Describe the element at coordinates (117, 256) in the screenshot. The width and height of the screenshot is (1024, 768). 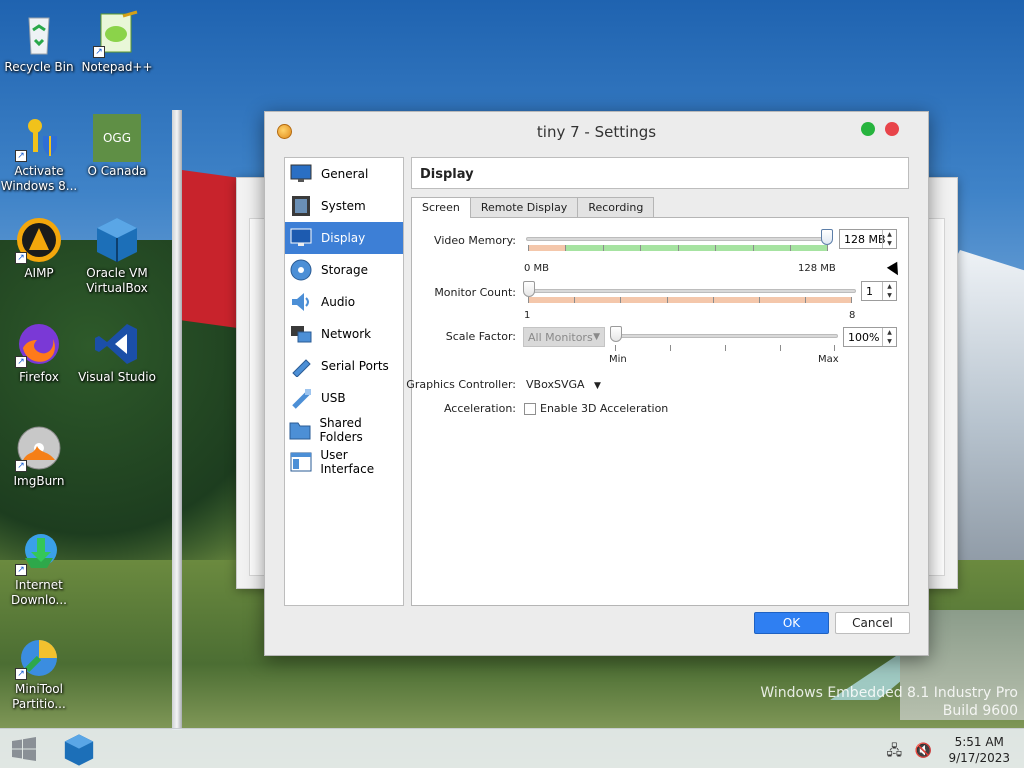
I see `desktop-icon-virtualbox: Oracle VM VirtualBox` at that location.